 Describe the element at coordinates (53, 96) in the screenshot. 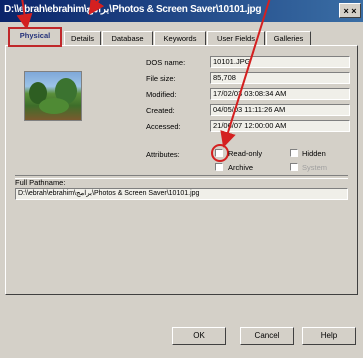

I see `image-thumbnail` at that location.